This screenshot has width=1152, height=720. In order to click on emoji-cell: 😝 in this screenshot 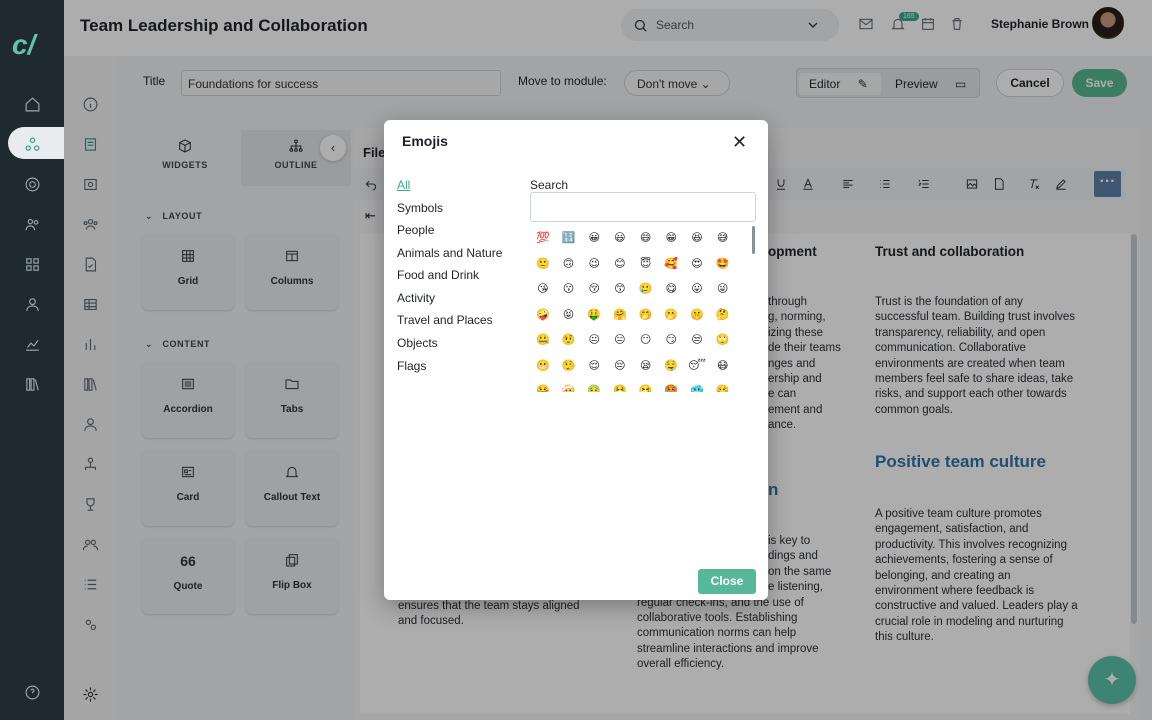, I will do `click(569, 315)`.